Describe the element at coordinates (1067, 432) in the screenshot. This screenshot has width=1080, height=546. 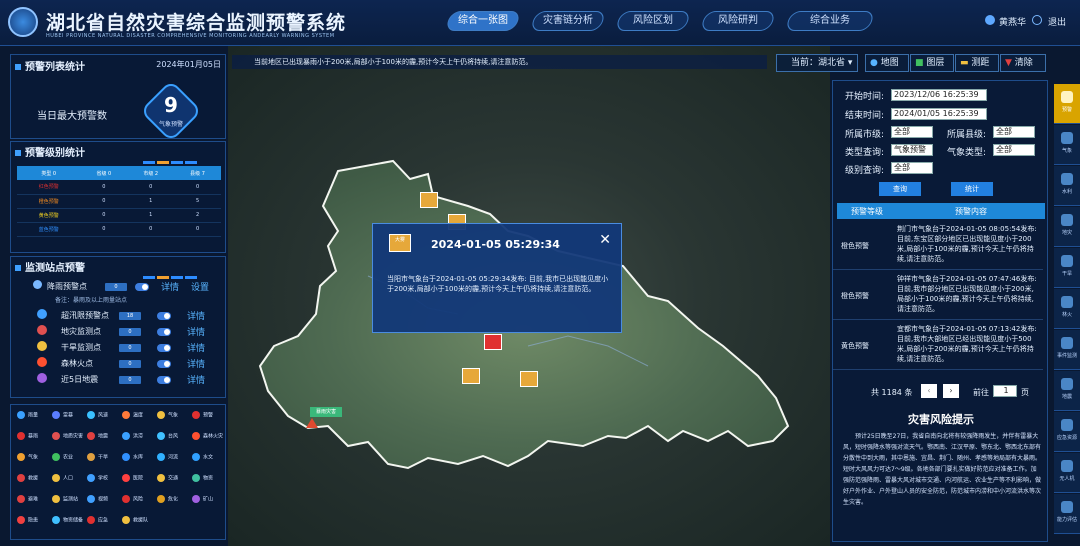
I see `sidebar-item: 应急资源` at that location.